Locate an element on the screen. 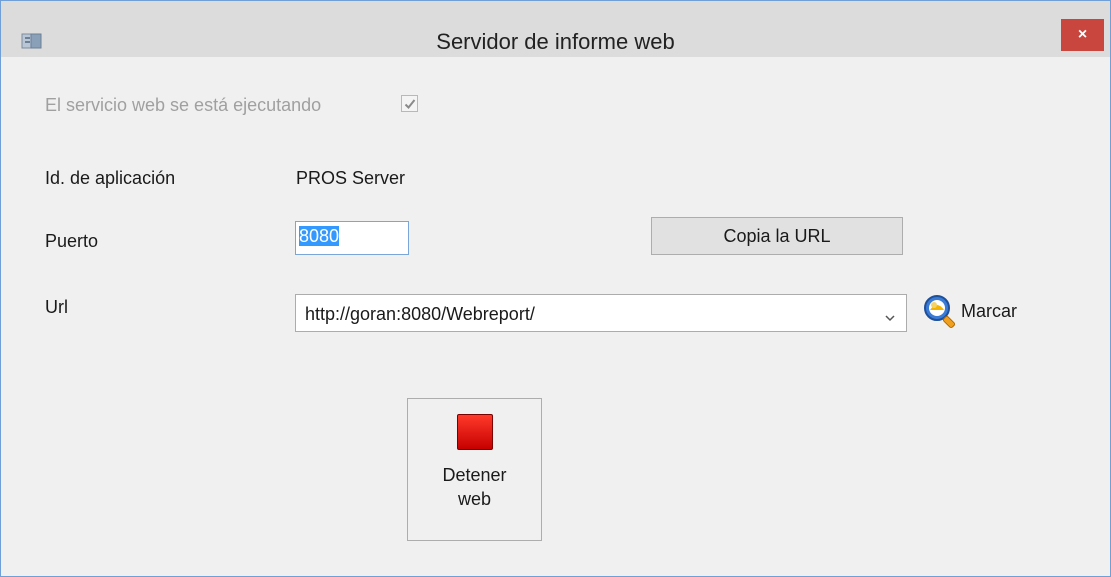 This screenshot has height=577, width=1111. magnifier-icon is located at coordinates (940, 311).